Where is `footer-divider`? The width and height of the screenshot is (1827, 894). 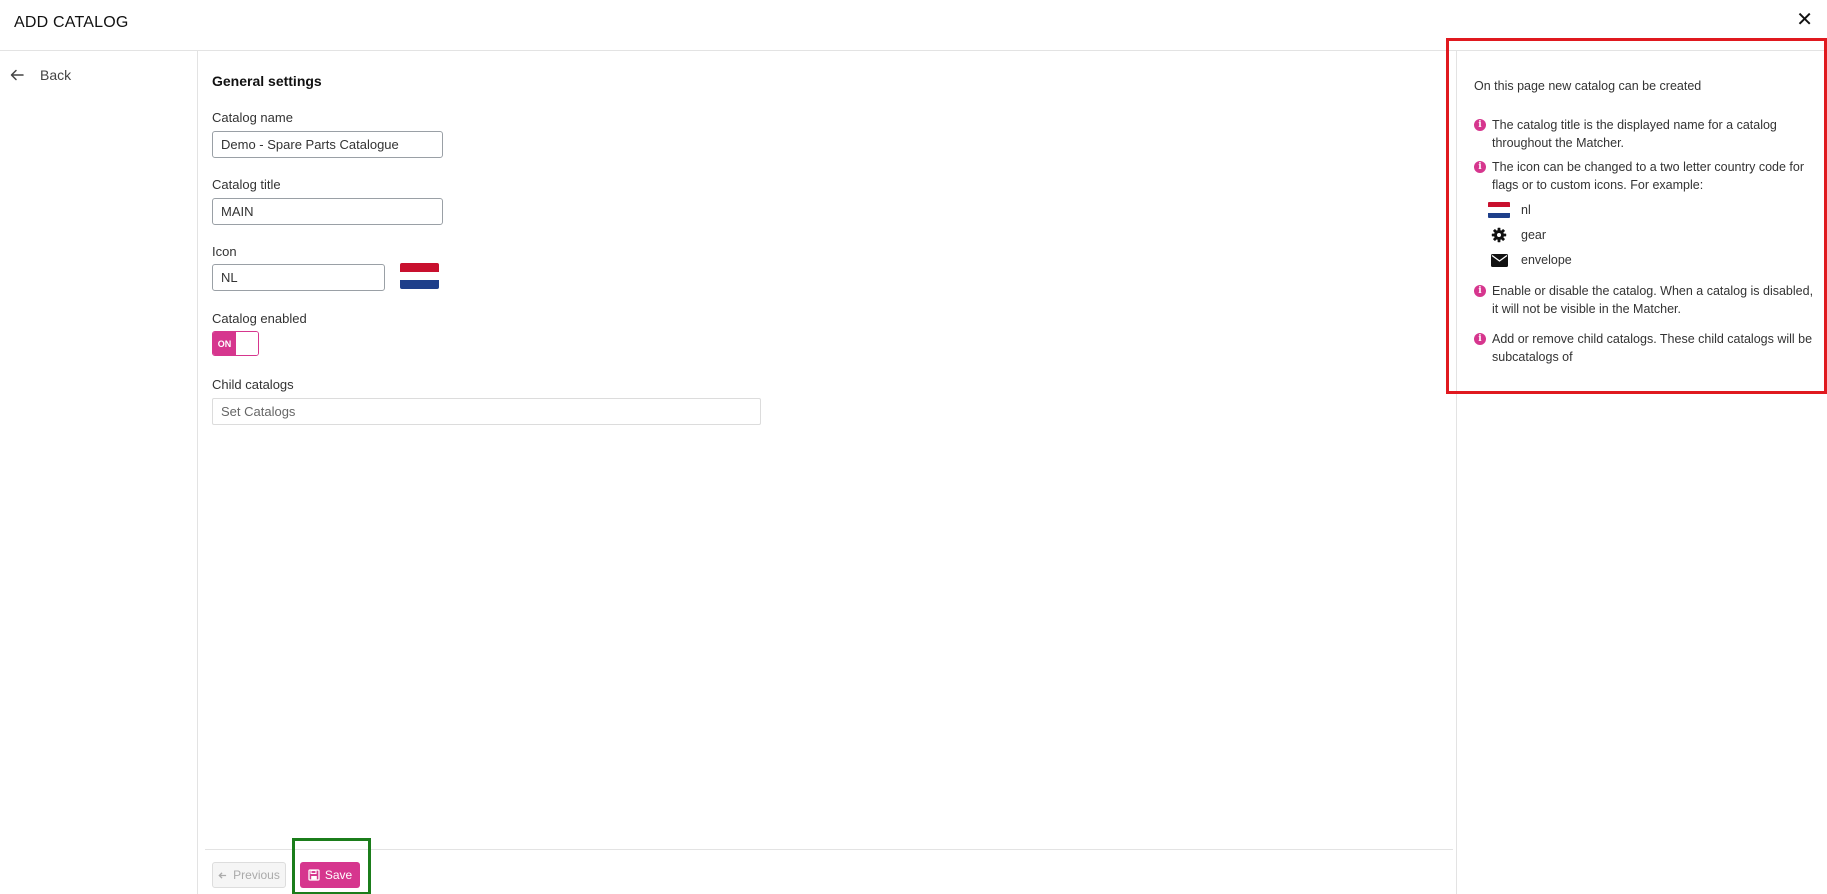 footer-divider is located at coordinates (829, 849).